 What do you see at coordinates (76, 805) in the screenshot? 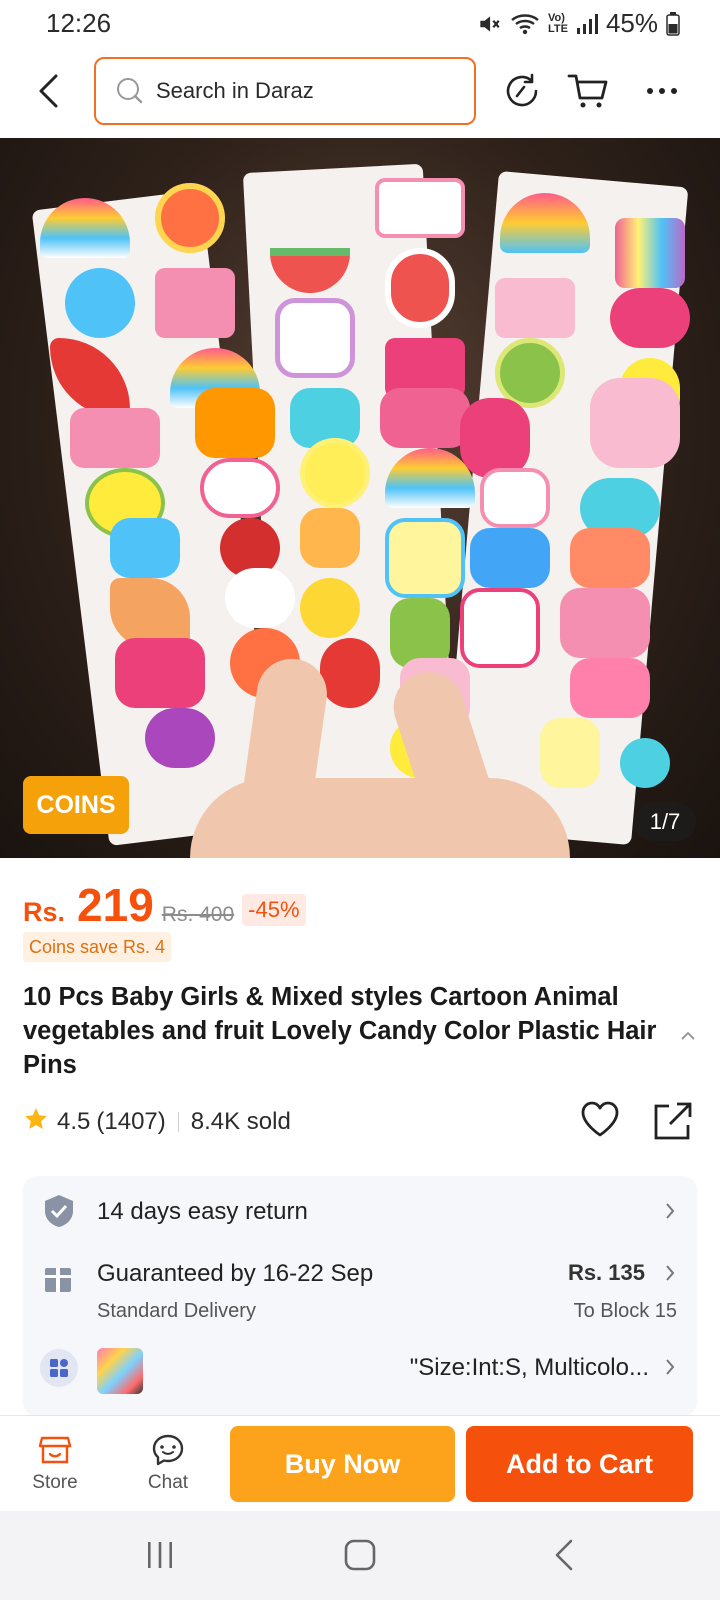
I see `coins-badge: COINS` at bounding box center [76, 805].